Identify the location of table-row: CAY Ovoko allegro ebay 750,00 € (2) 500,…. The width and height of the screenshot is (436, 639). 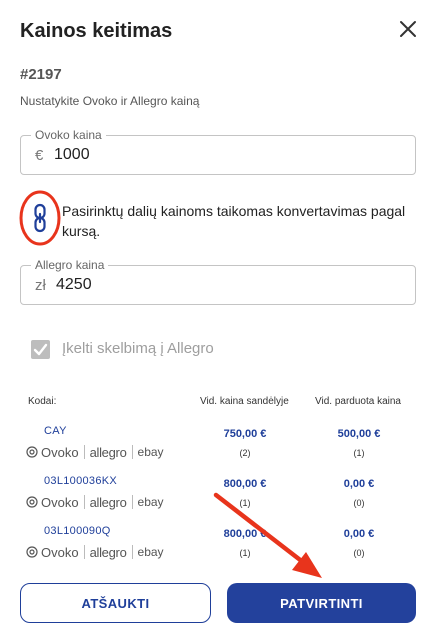
(218, 449).